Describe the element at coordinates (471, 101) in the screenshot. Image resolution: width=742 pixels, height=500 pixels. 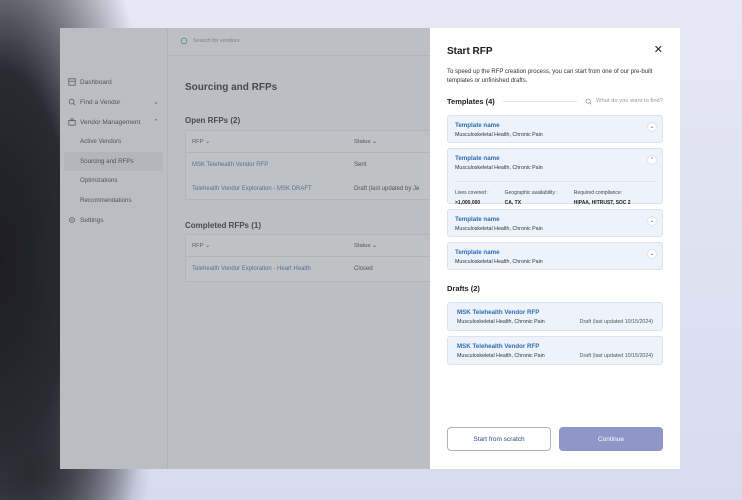
I see `templates-label: Templates (4)` at that location.